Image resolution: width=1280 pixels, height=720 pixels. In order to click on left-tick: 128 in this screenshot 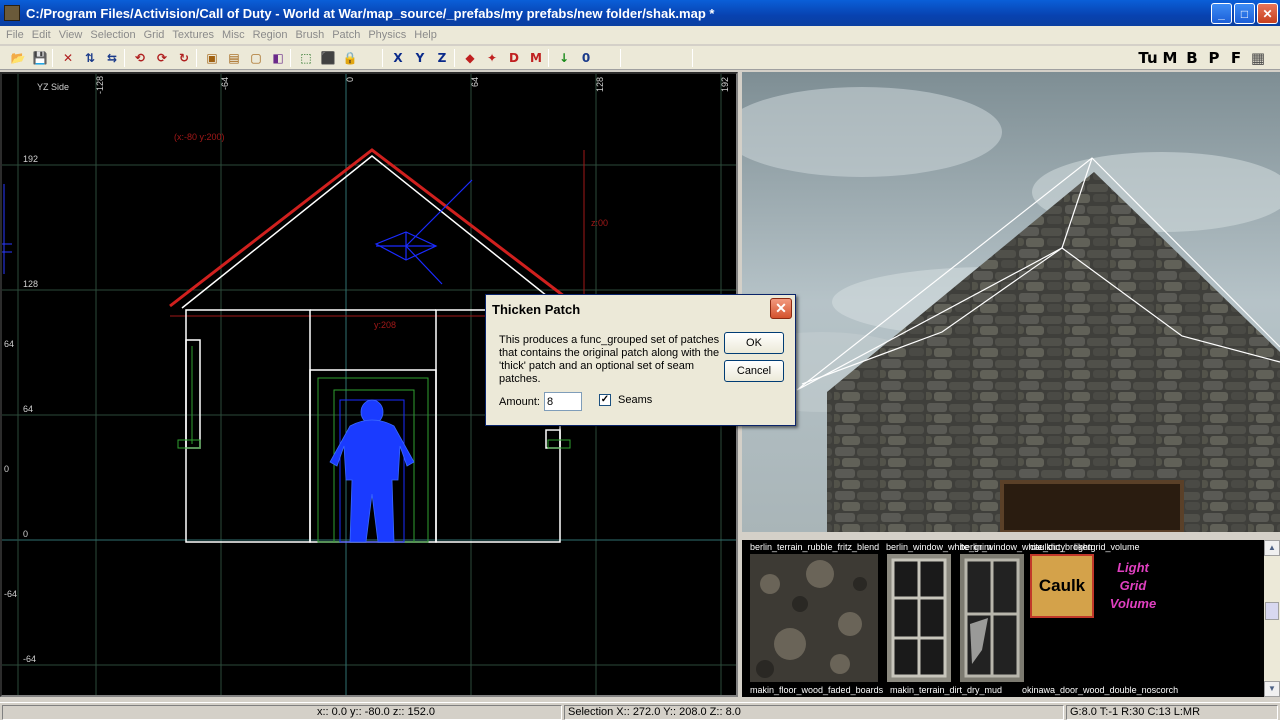, I will do `click(30, 284)`.